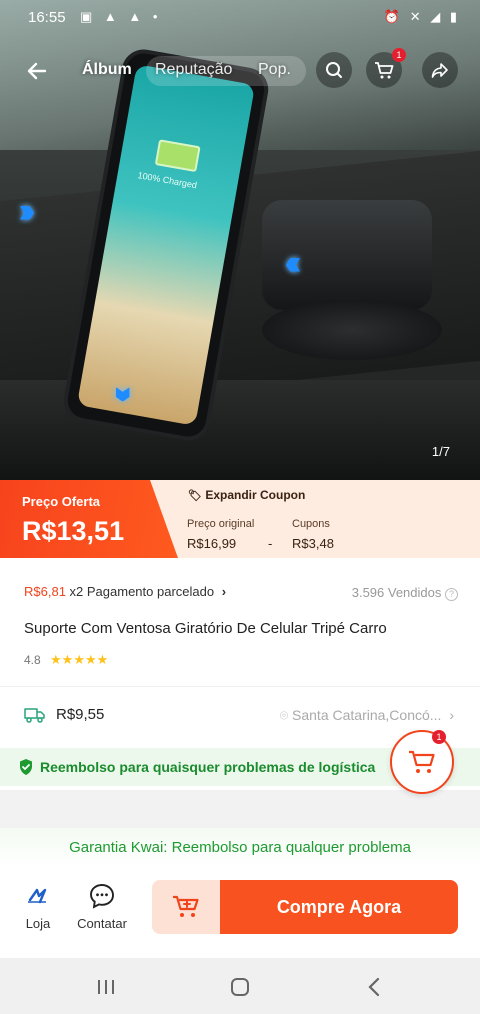  Describe the element at coordinates (339, 907) in the screenshot. I see `buy-now-button: Compre Agora` at that location.